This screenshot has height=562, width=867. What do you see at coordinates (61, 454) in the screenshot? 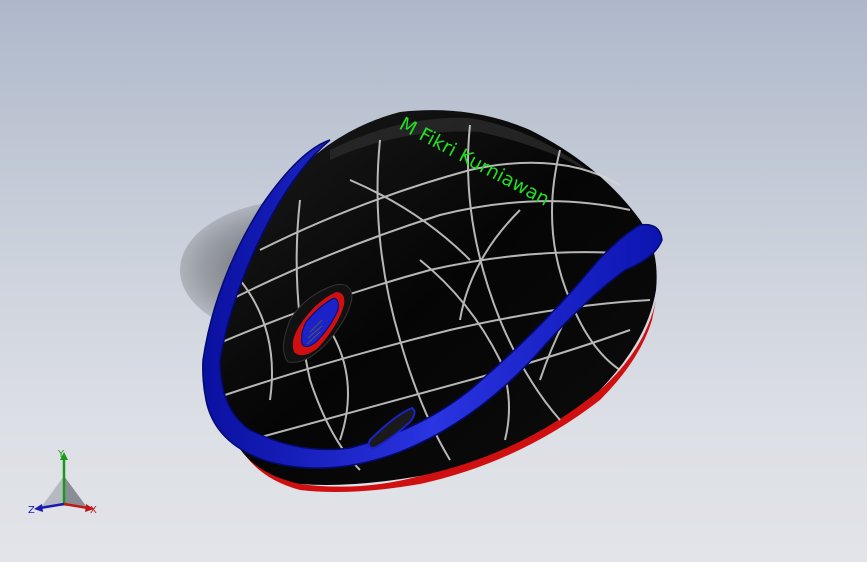
I see `y-axis-label: Y` at bounding box center [61, 454].